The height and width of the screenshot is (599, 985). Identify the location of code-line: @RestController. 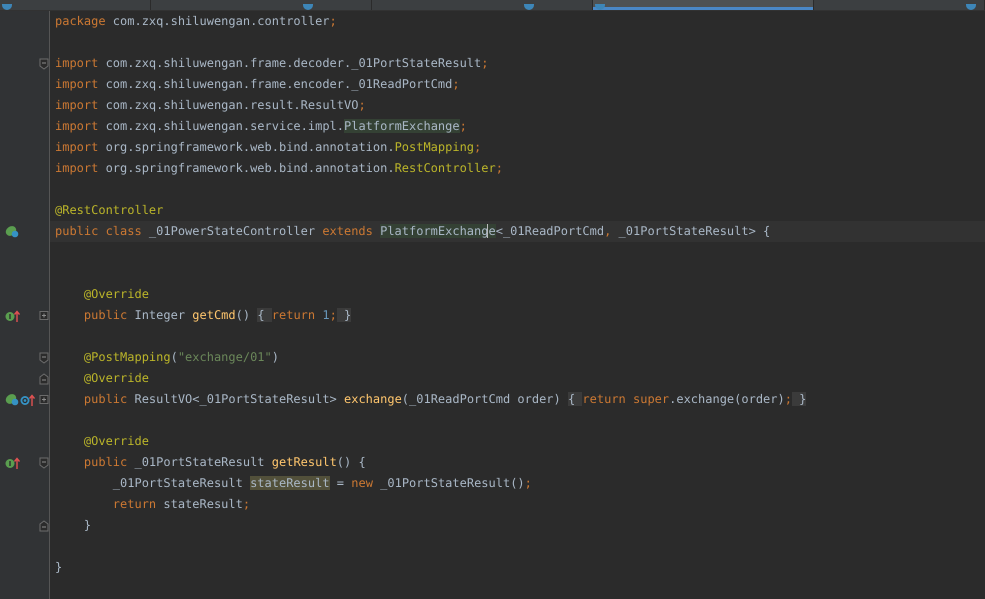
(109, 210).